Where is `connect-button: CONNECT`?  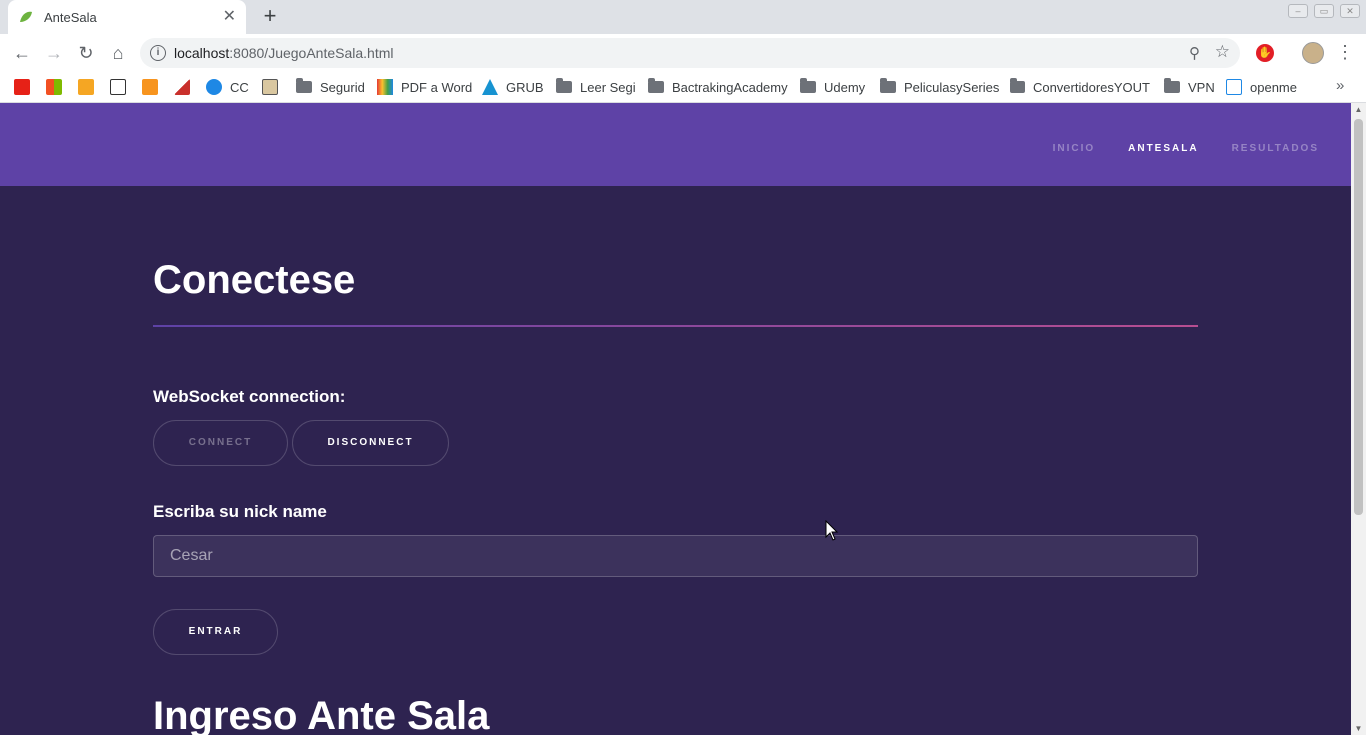
connect-button: CONNECT is located at coordinates (220, 443).